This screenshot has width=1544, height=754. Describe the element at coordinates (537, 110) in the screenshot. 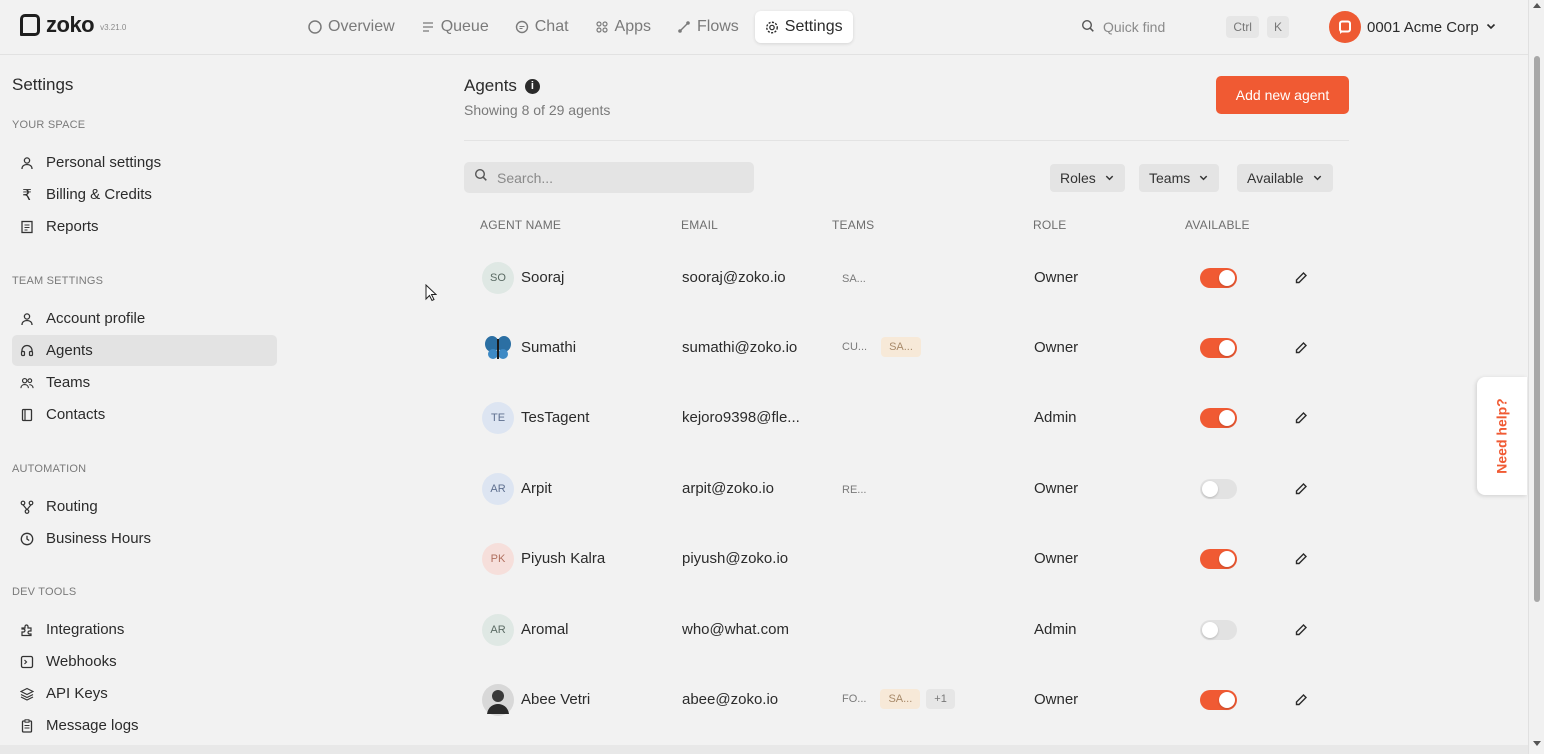

I see `agents-count: Showing 8 of 29 agents` at that location.